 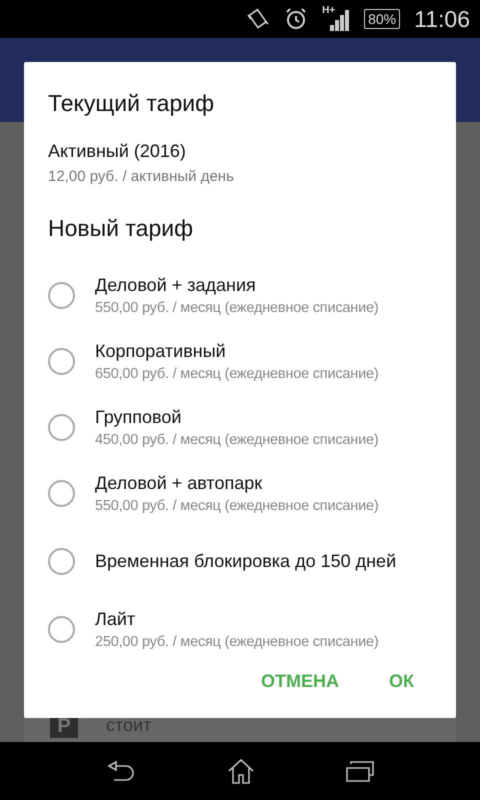 I want to click on section-title: Новый тариф, so click(x=121, y=228).